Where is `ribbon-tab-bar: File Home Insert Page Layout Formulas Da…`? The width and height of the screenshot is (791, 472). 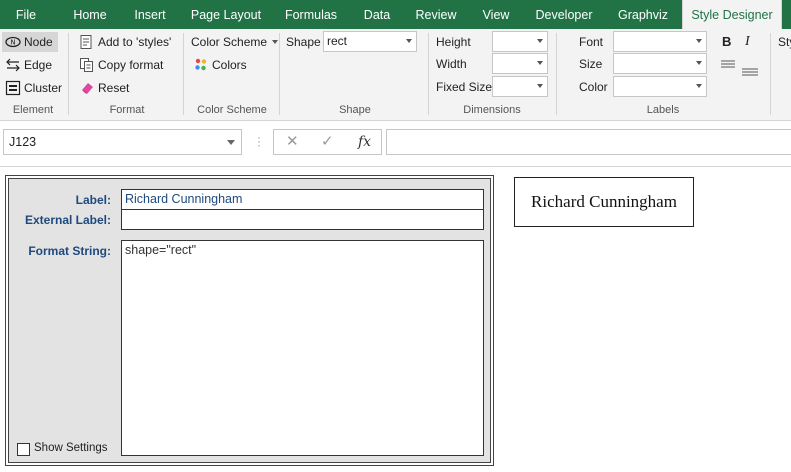
ribbon-tab-bar: File Home Insert Page Layout Formulas Da… is located at coordinates (395, 15).